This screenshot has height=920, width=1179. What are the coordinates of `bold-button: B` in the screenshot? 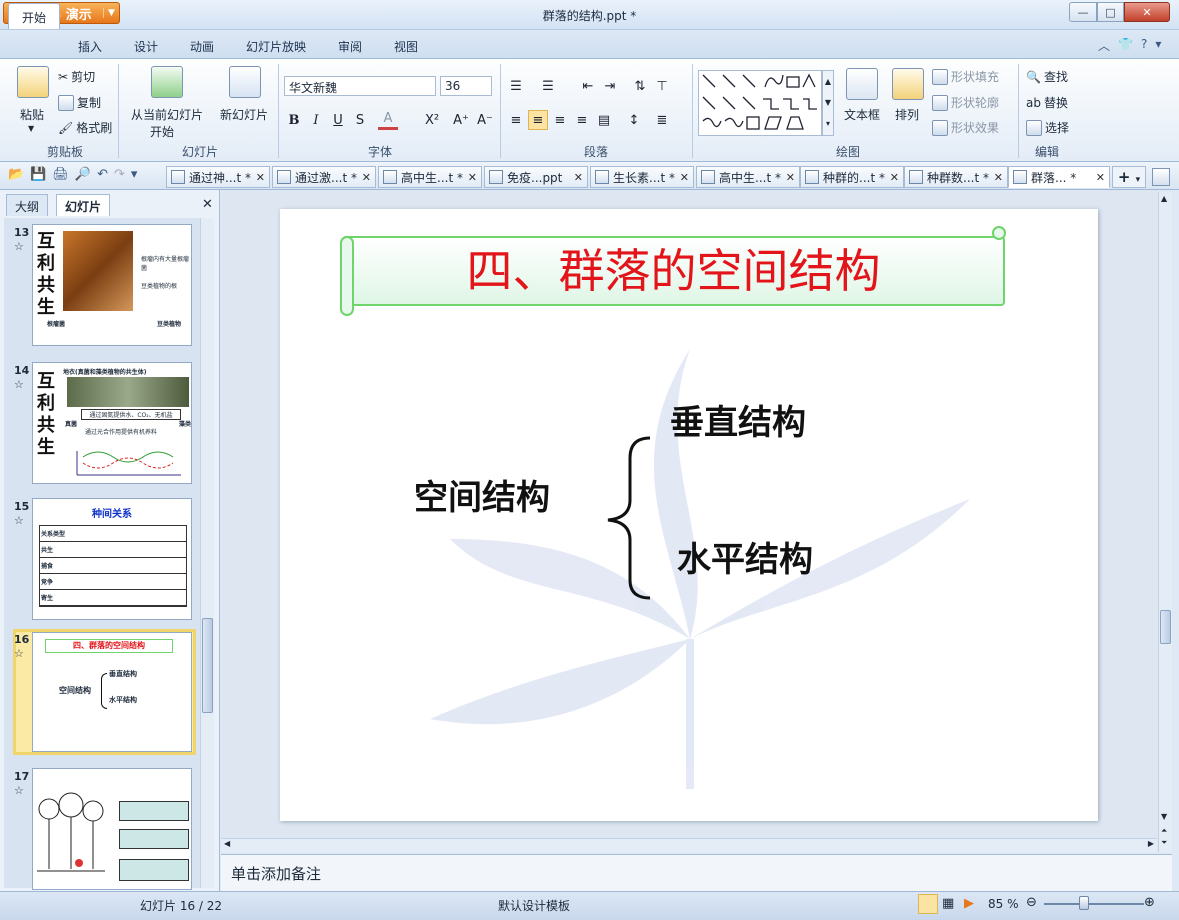 It's located at (294, 120).